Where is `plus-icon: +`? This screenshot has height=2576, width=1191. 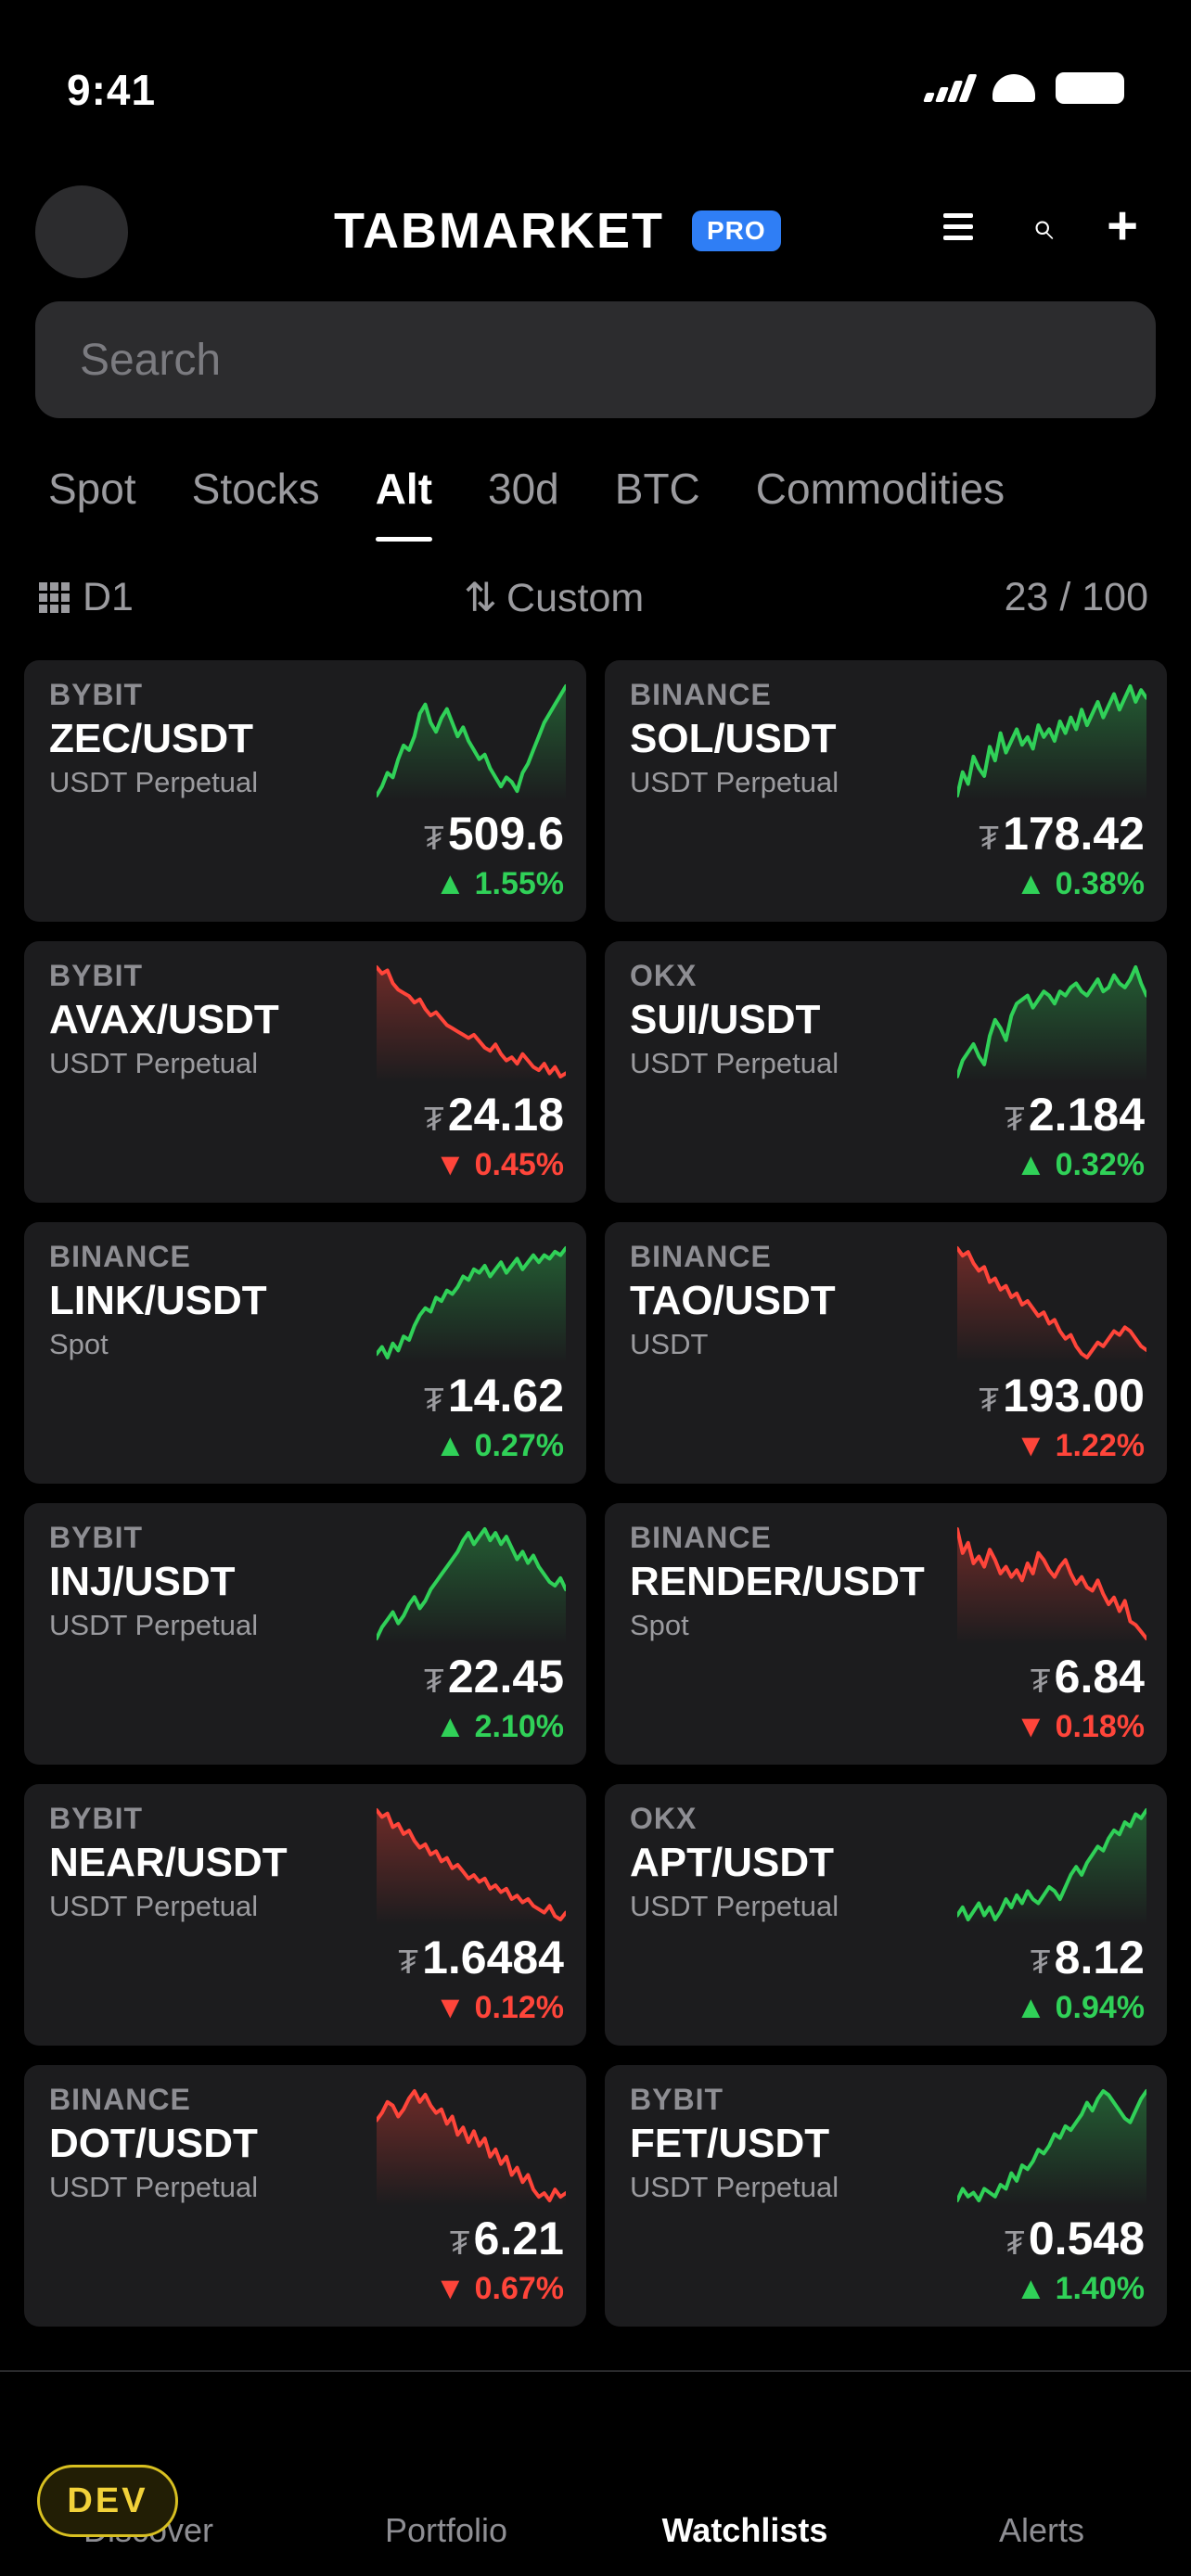 plus-icon: + is located at coordinates (1122, 226).